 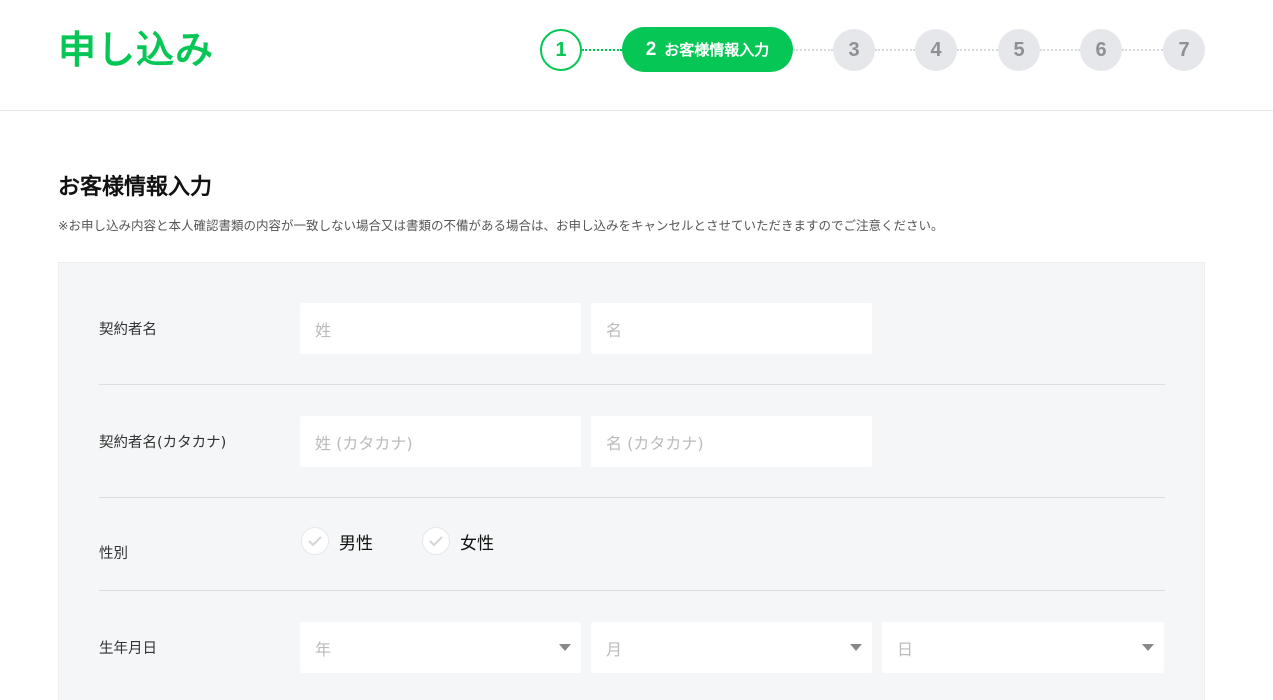 What do you see at coordinates (458, 541) in the screenshot?
I see `gender-female-radio: 女性` at bounding box center [458, 541].